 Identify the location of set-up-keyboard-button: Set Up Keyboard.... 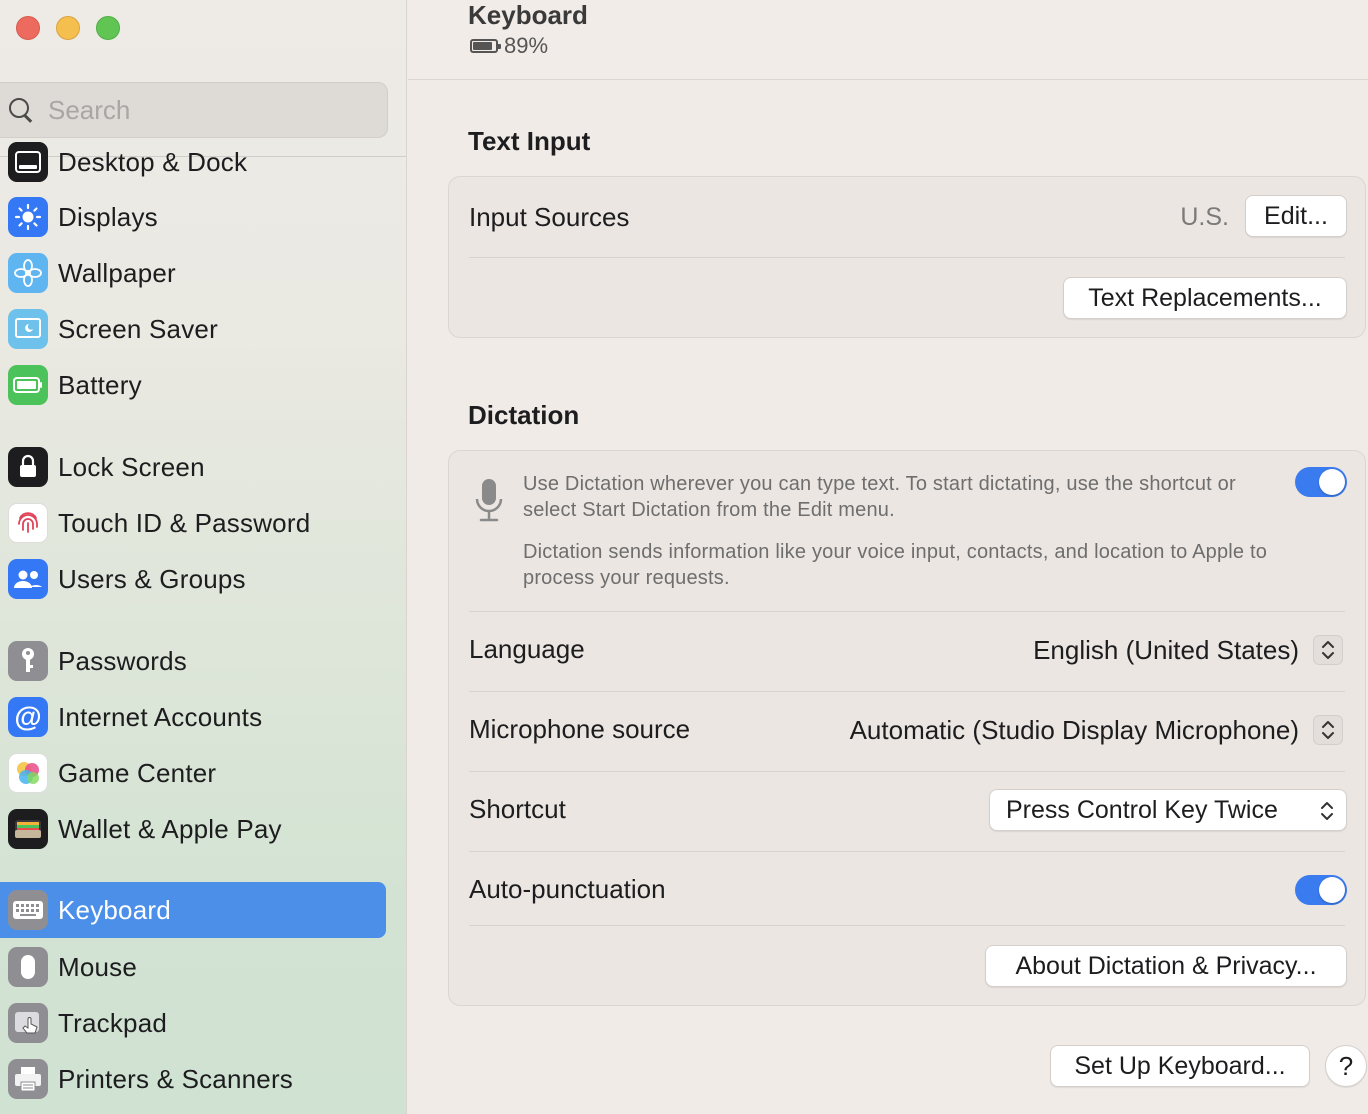
(1180, 1066).